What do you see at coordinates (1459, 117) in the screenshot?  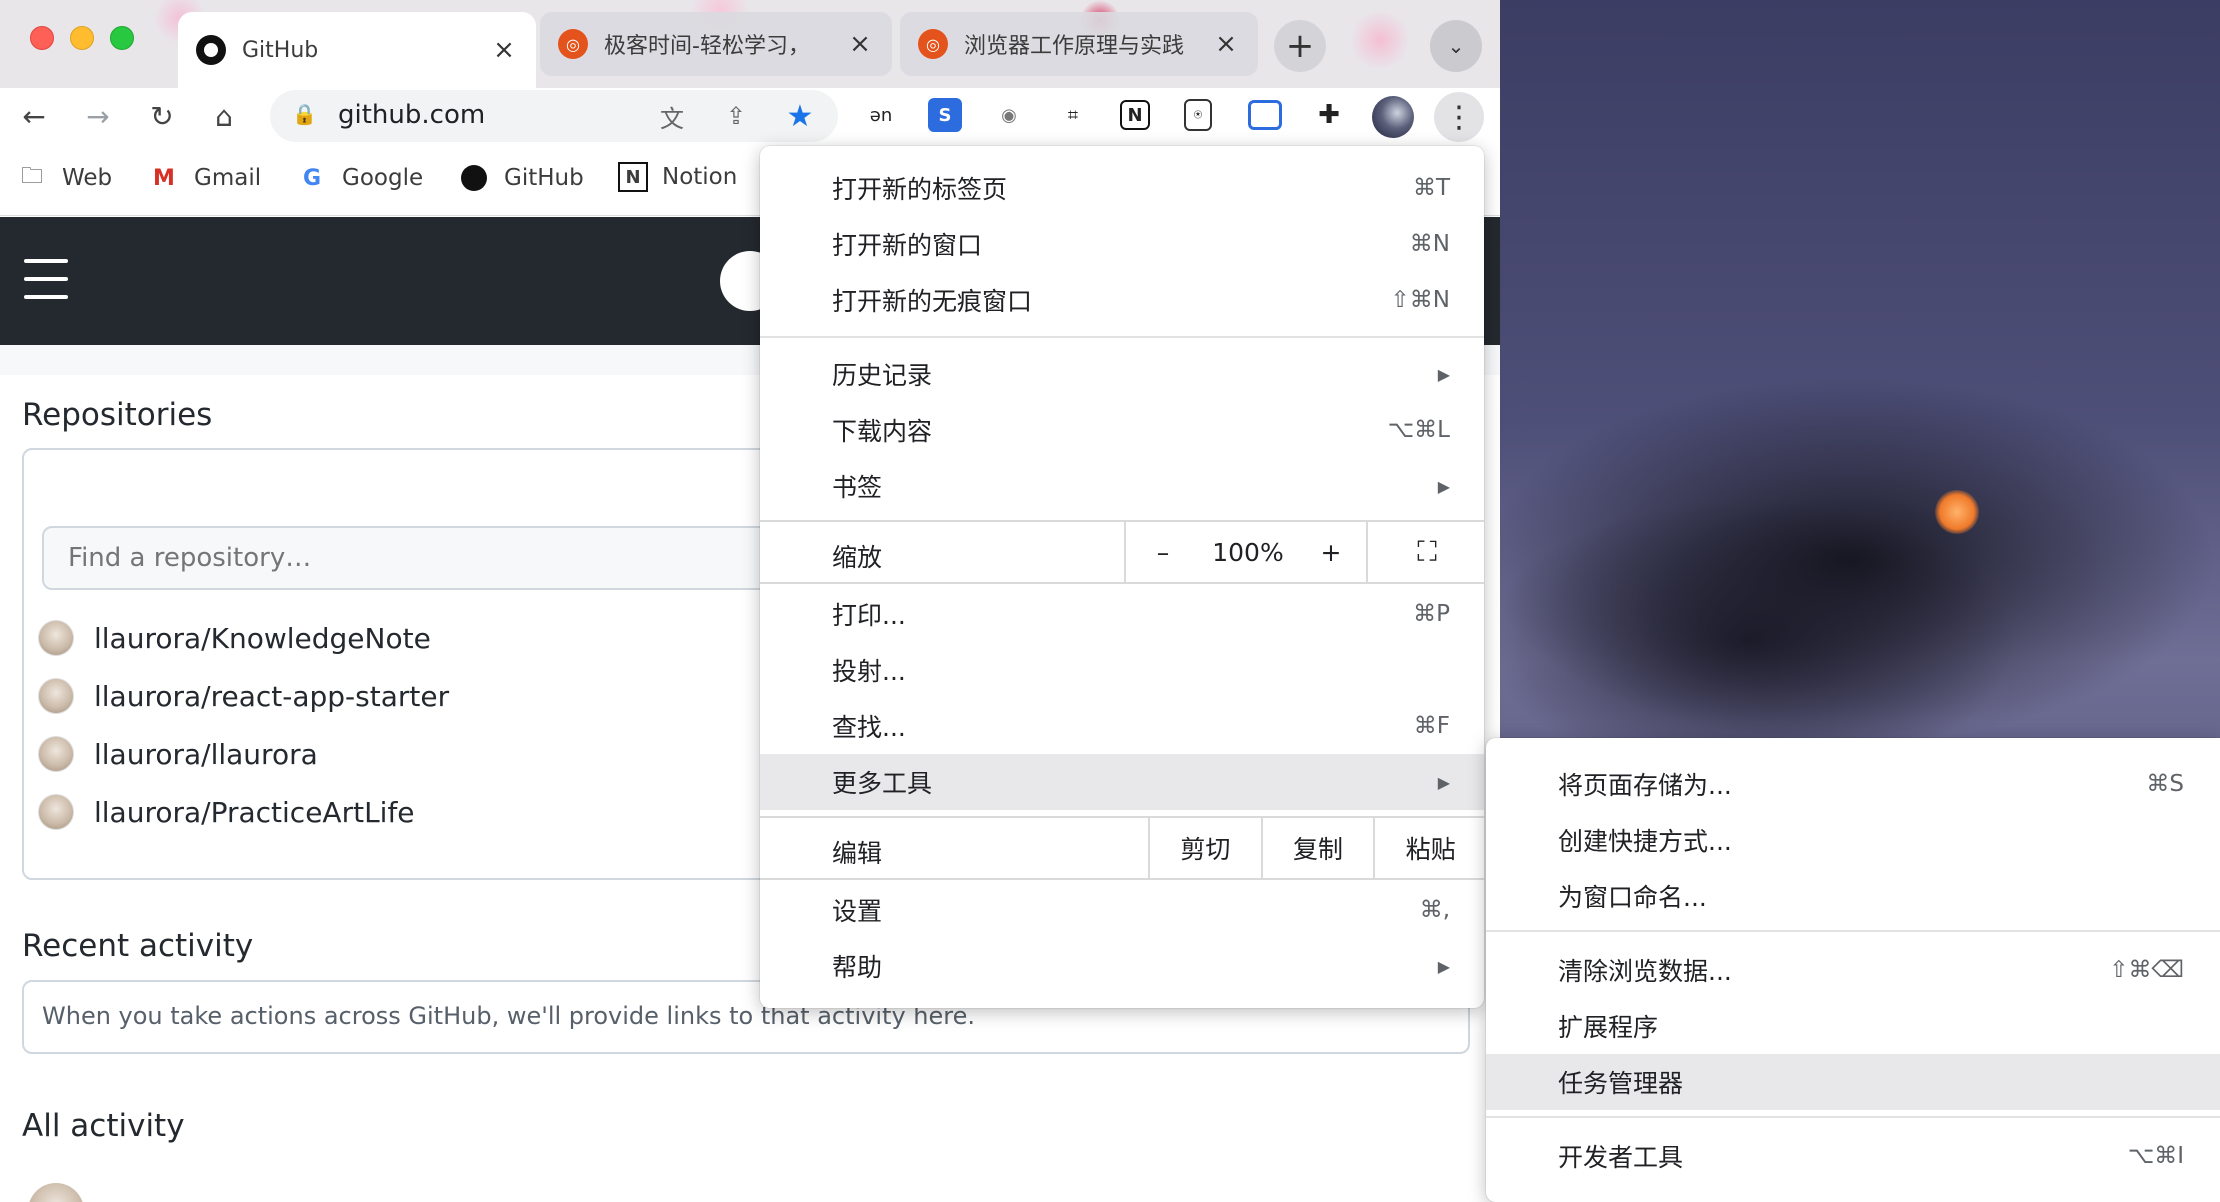 I see `chrome-menu-button: ⋮` at bounding box center [1459, 117].